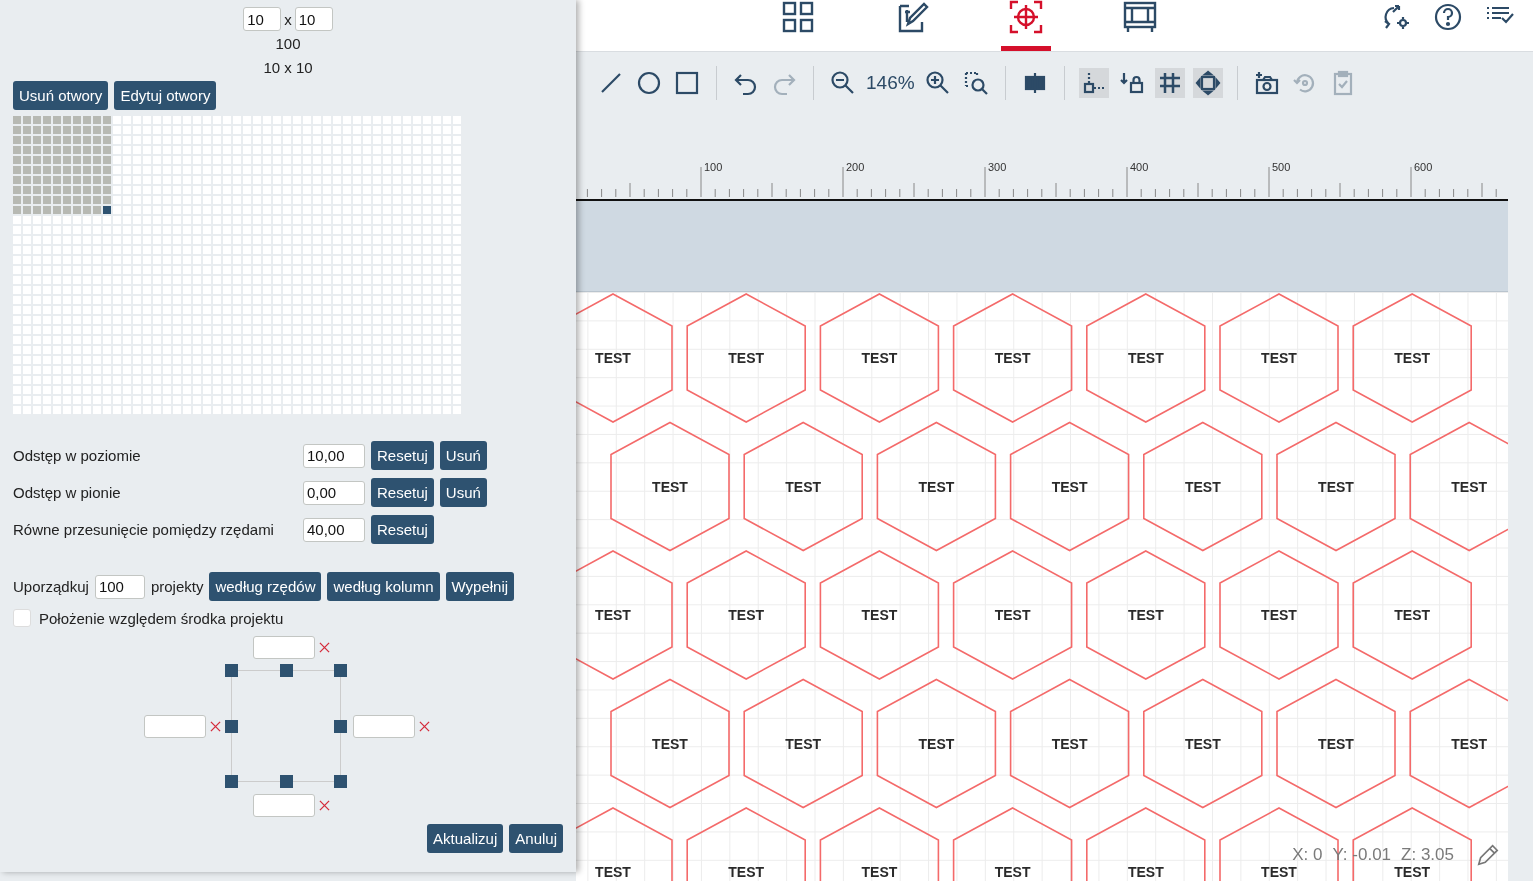 The width and height of the screenshot is (1533, 881). I want to click on hole-action-button: Edytuj otwory, so click(165, 95).